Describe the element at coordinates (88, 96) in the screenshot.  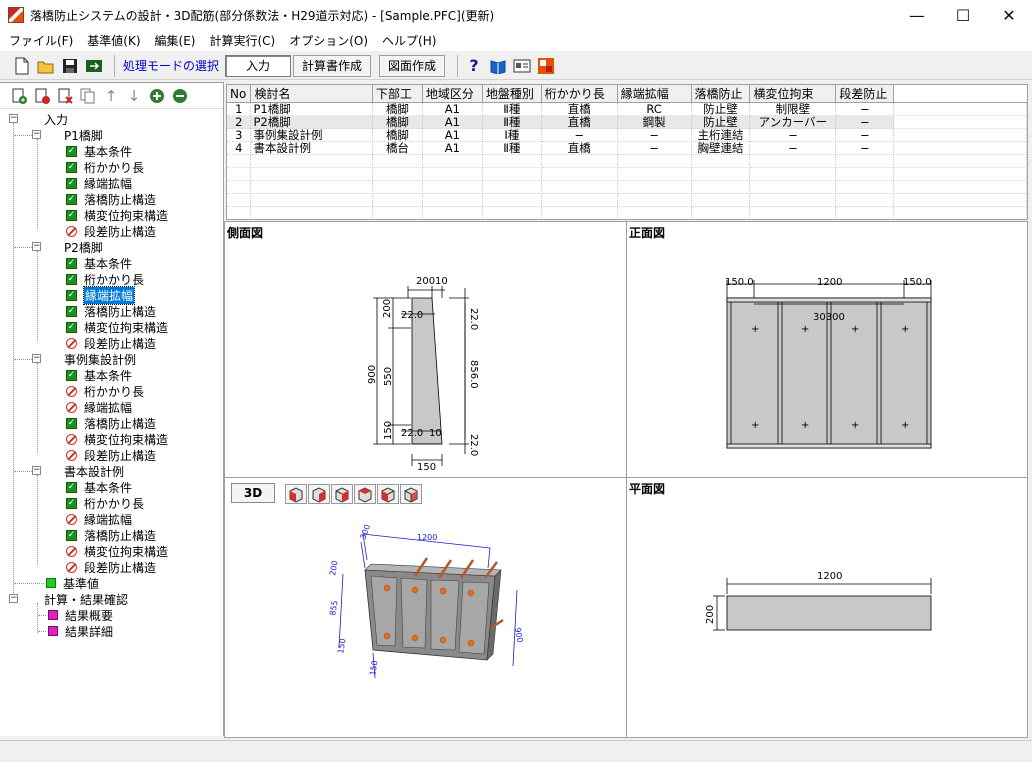
I see `copy-case-icon` at that location.